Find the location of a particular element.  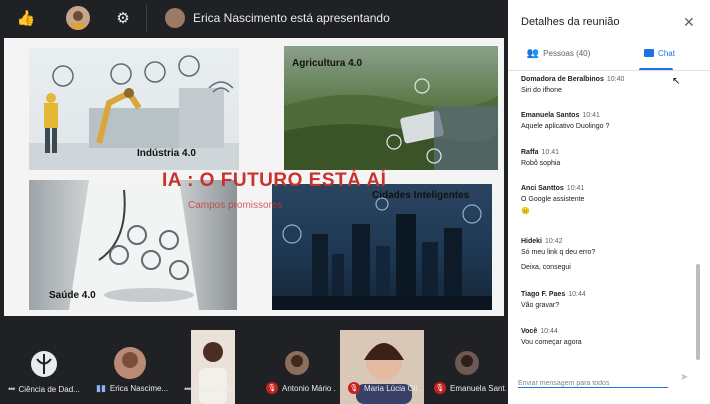

agricultura-panel: Agricultura 4.0 is located at coordinates (391, 108).